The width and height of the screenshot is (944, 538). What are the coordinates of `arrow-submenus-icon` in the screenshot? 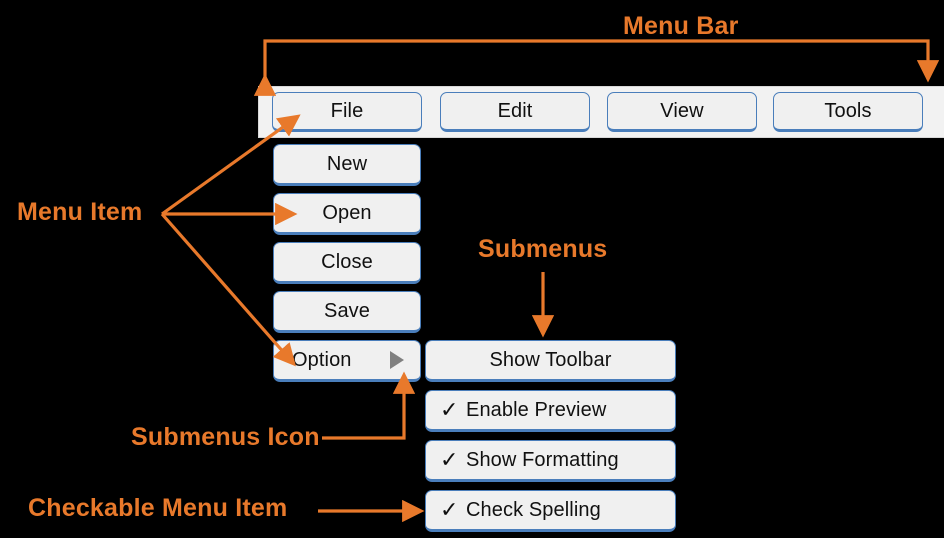 It's located at (369, 405).